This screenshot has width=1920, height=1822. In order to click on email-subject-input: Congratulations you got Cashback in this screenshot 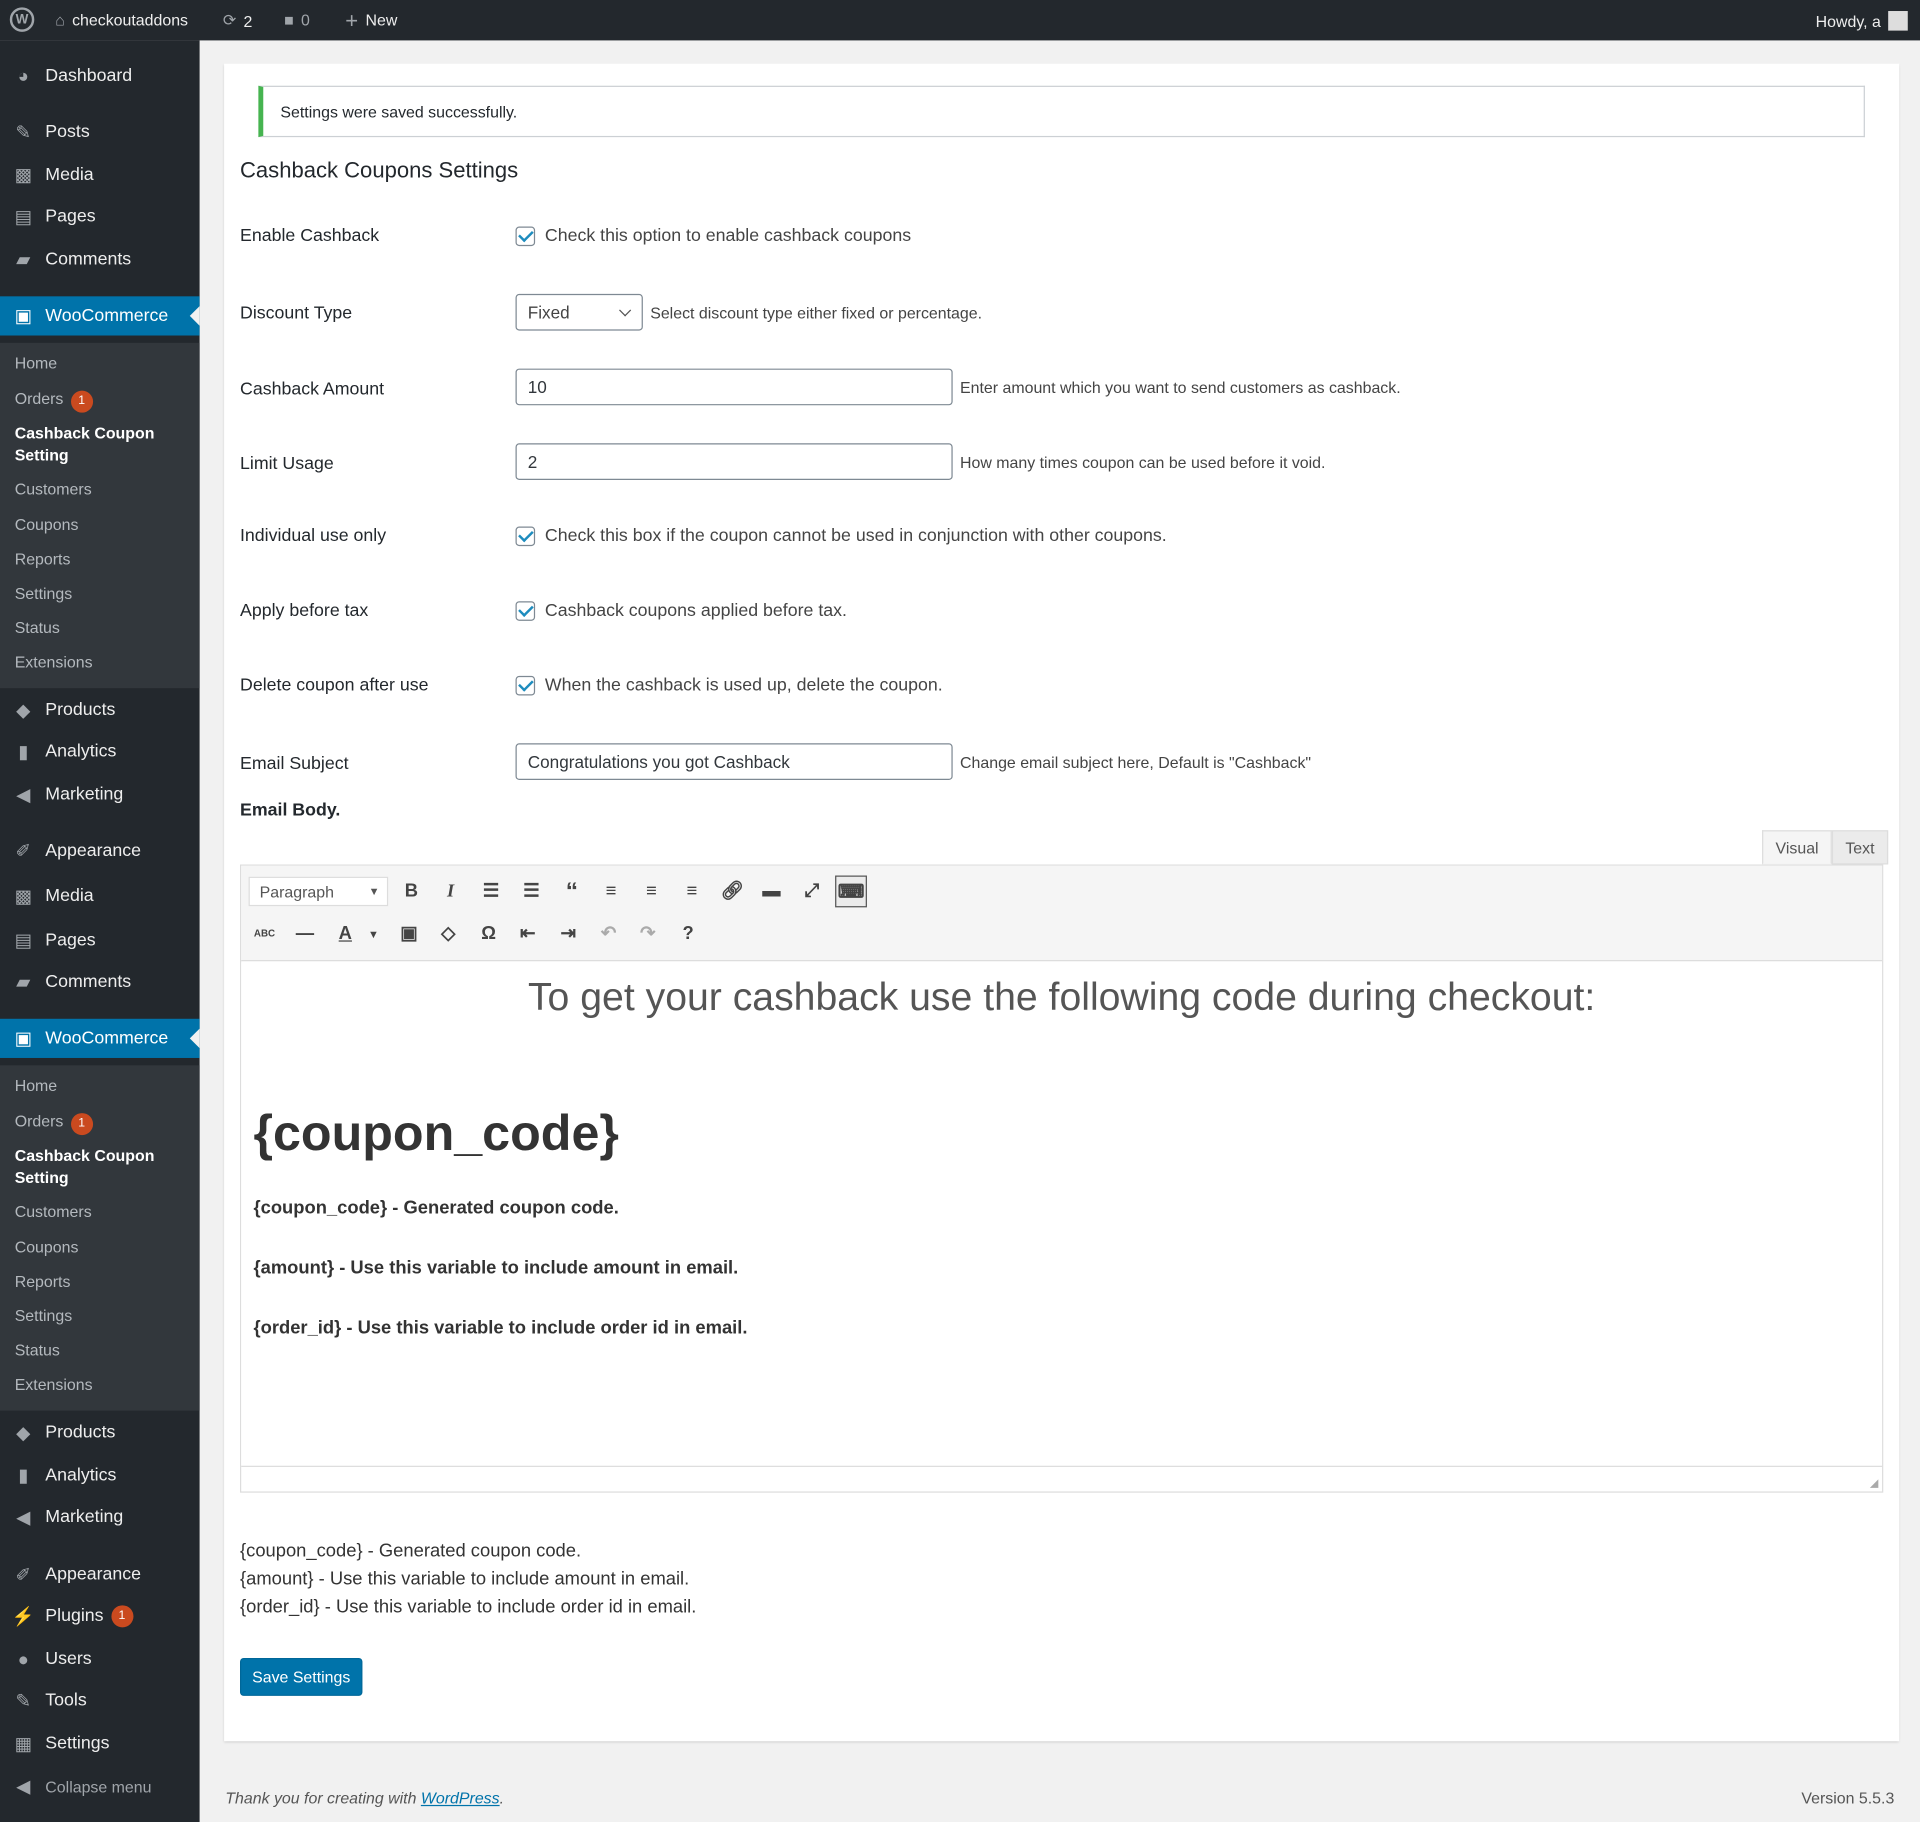, I will do `click(734, 762)`.